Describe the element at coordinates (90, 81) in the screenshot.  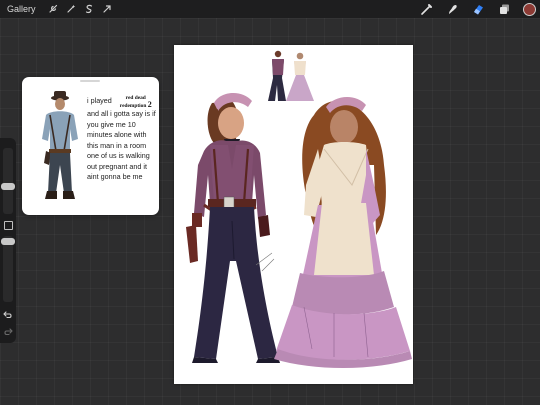
I see `reference-drag-handle` at that location.